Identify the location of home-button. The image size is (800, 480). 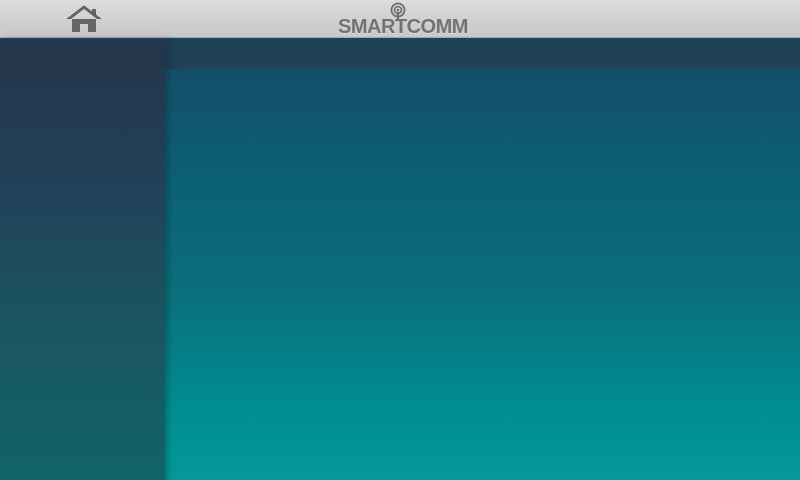
(84, 19).